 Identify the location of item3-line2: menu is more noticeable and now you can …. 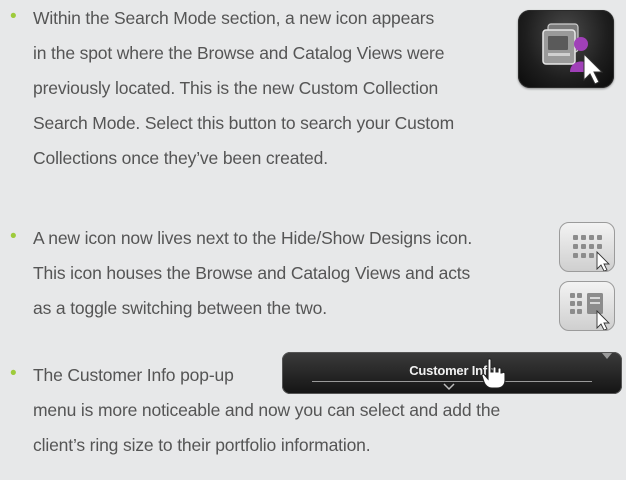
(267, 410).